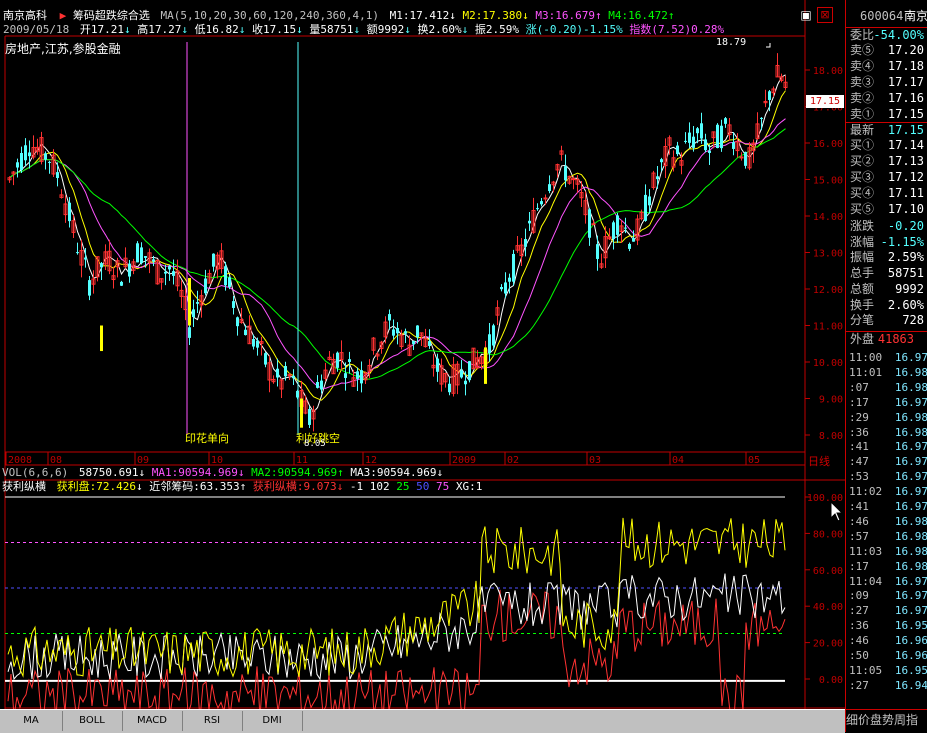  What do you see at coordinates (152, 721) in the screenshot?
I see `tab-macd: MACD` at bounding box center [152, 721].